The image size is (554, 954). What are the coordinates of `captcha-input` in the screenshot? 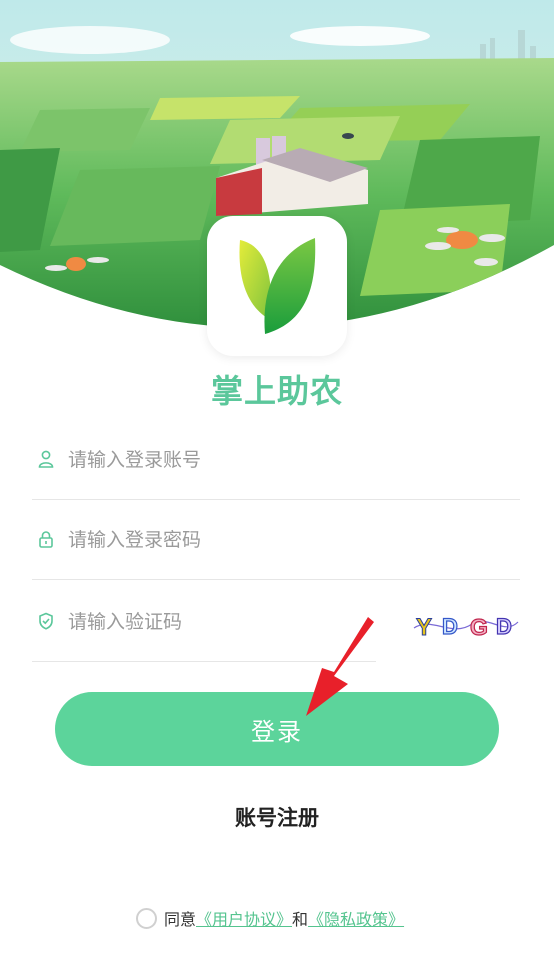 It's located at (218, 622).